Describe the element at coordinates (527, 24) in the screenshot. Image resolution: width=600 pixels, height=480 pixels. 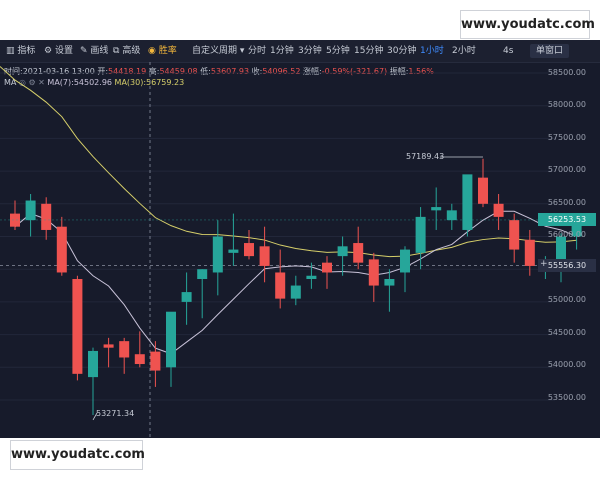
I see `watermark-top: www.youdatc.com` at that location.